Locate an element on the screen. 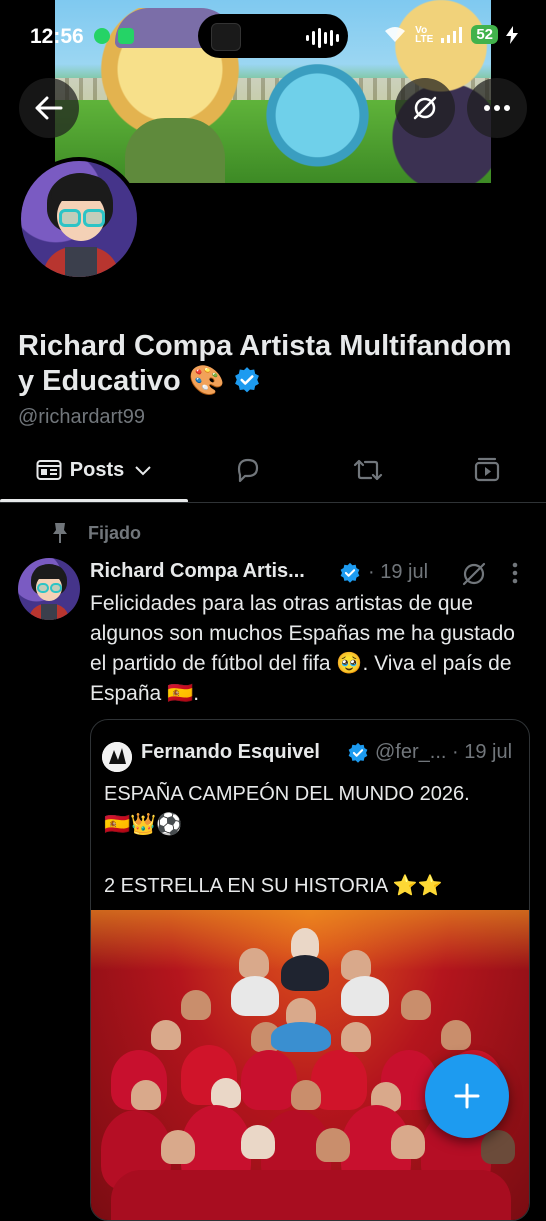 The image size is (546, 1221). grok-button is located at coordinates (425, 108).